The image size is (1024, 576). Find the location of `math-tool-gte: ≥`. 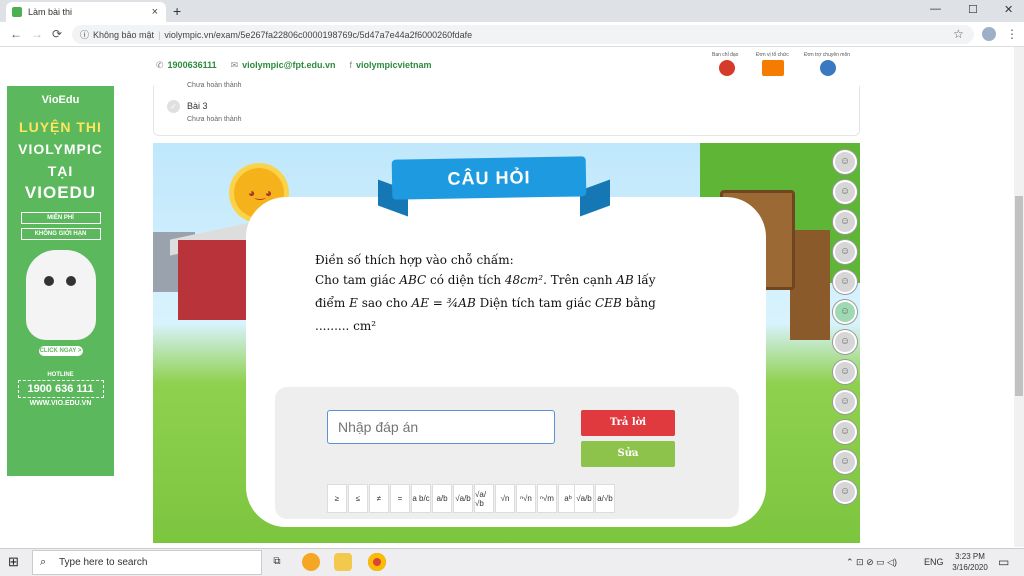

math-tool-gte: ≥ is located at coordinates (337, 498).